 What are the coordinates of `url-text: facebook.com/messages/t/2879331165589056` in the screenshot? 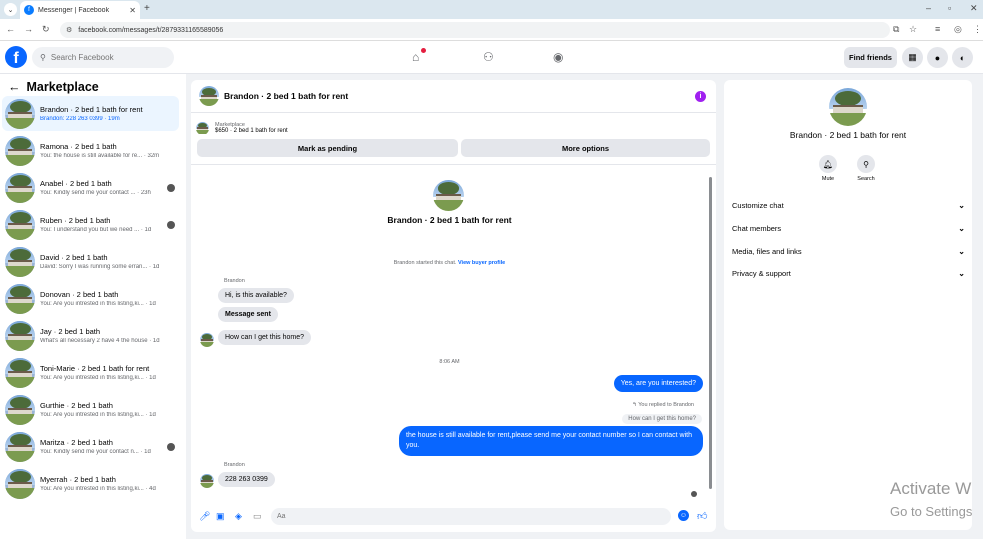 It's located at (151, 30).